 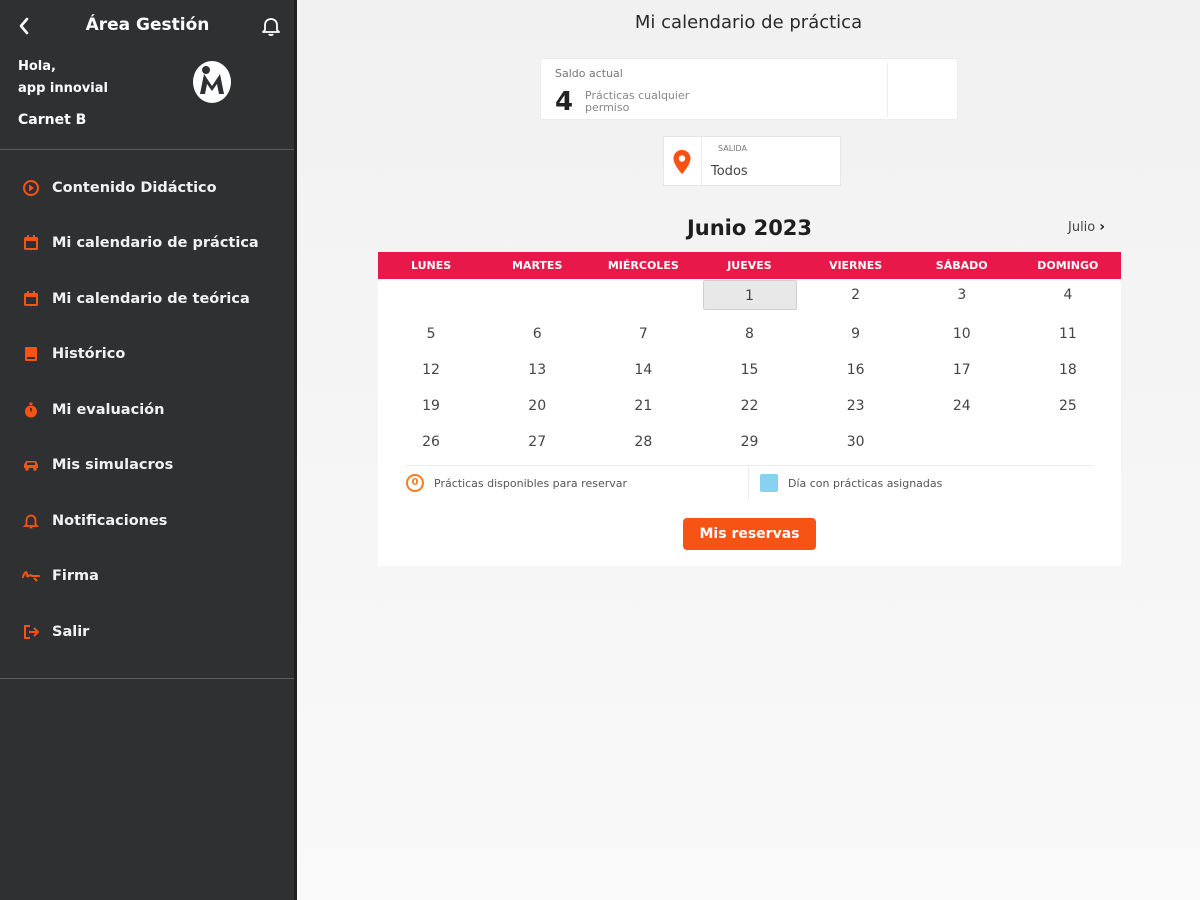 What do you see at coordinates (643, 442) in the screenshot?
I see `calendar-day: 28` at bounding box center [643, 442].